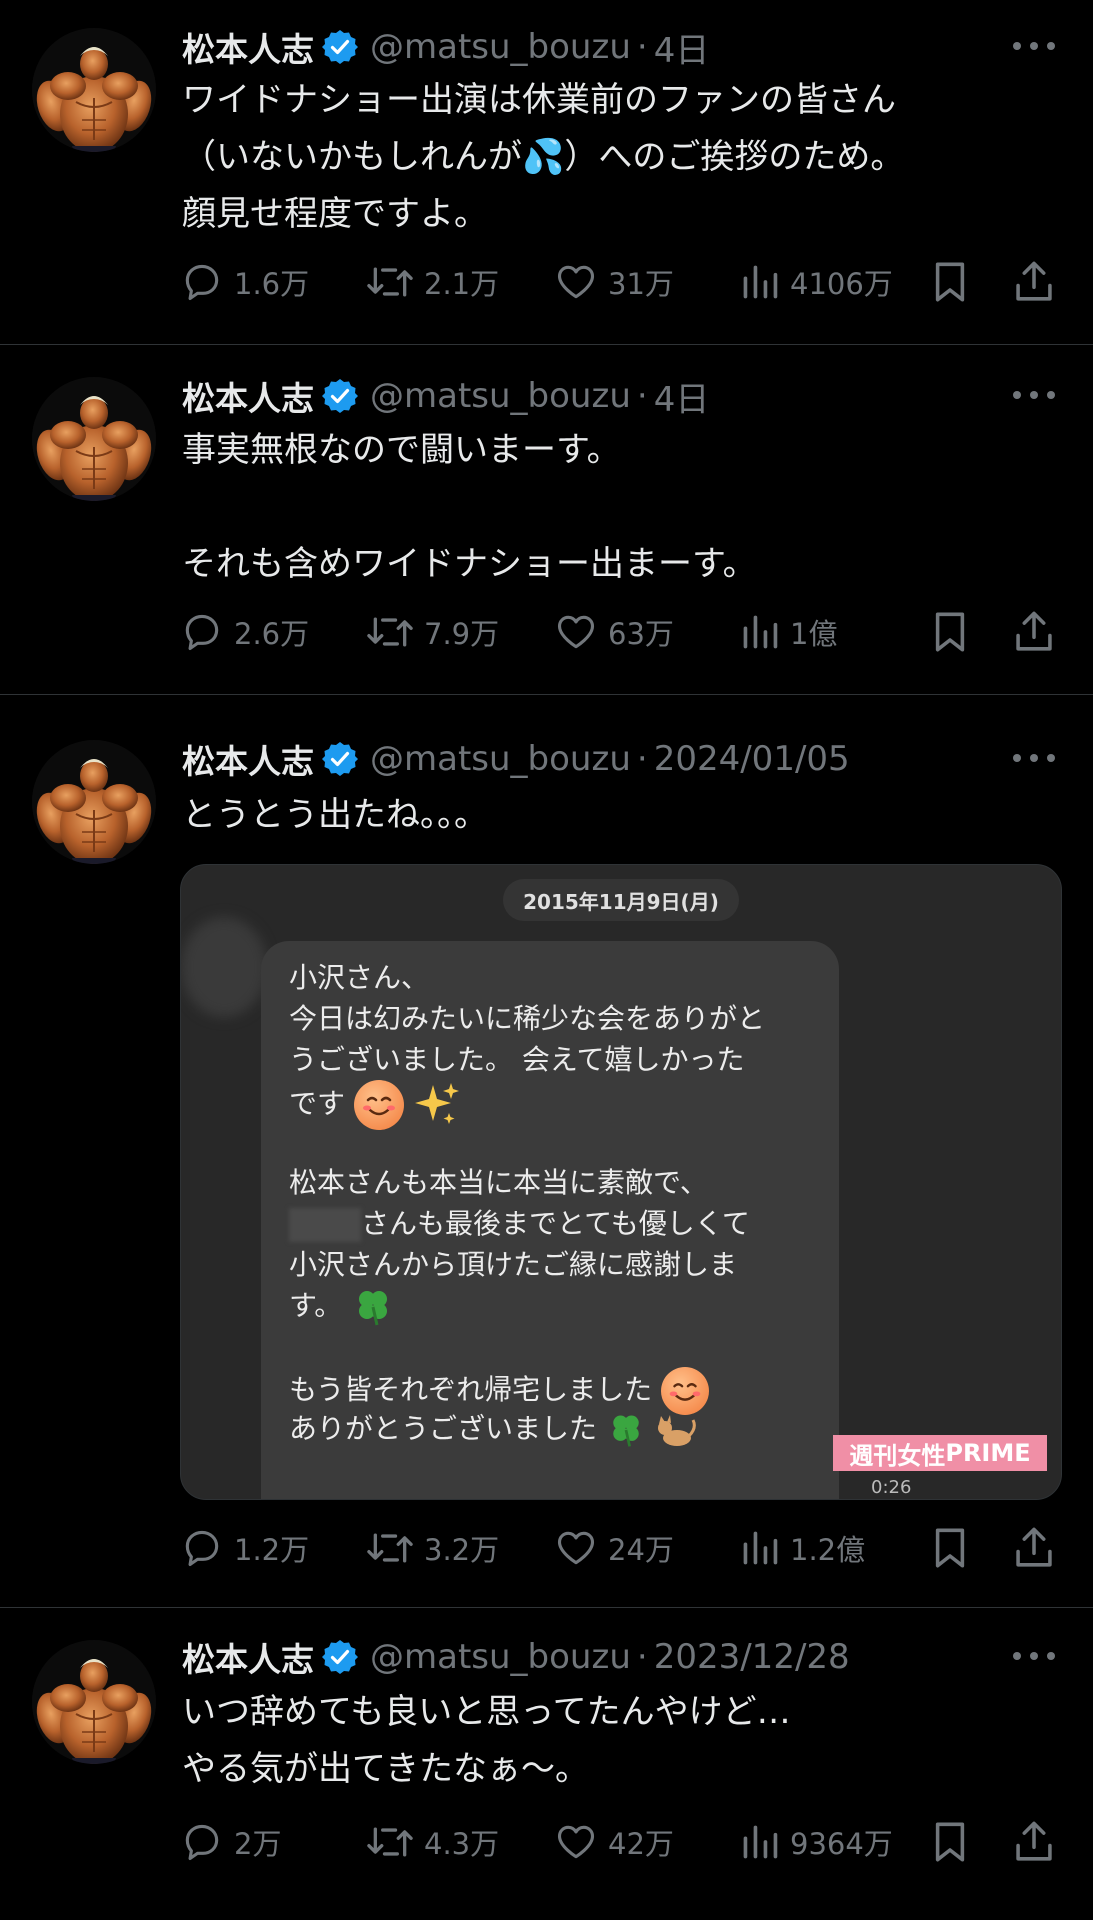 This screenshot has width=1093, height=1920. I want to click on tweet-header: 松本人志 @matsu_bouzu · 2024/01/05, so click(516, 759).